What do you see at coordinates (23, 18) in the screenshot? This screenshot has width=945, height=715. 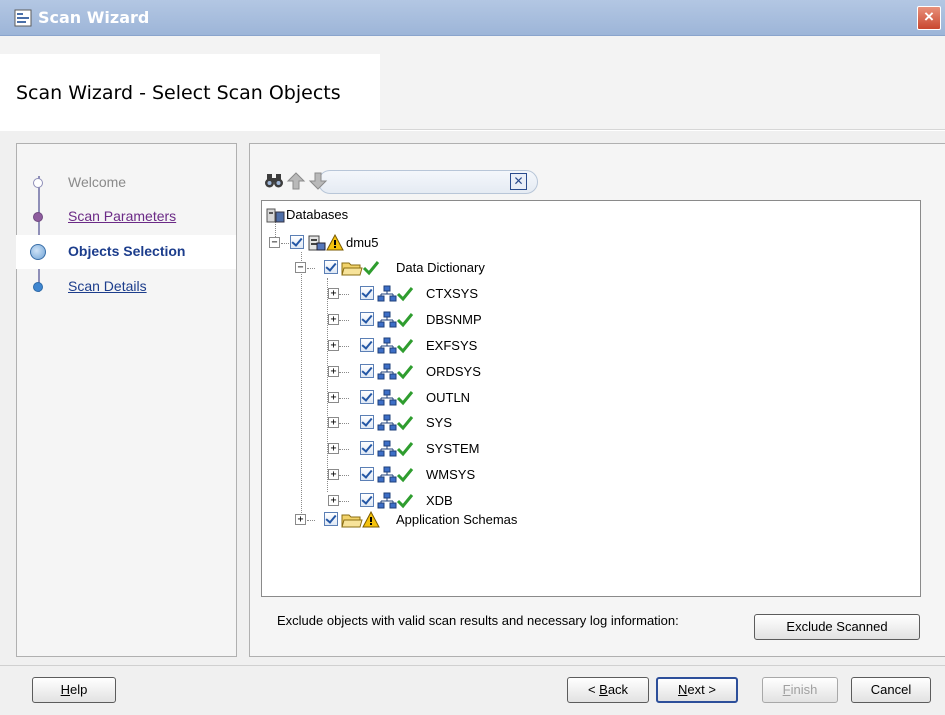 I see `scan-wizard-app-icon` at bounding box center [23, 18].